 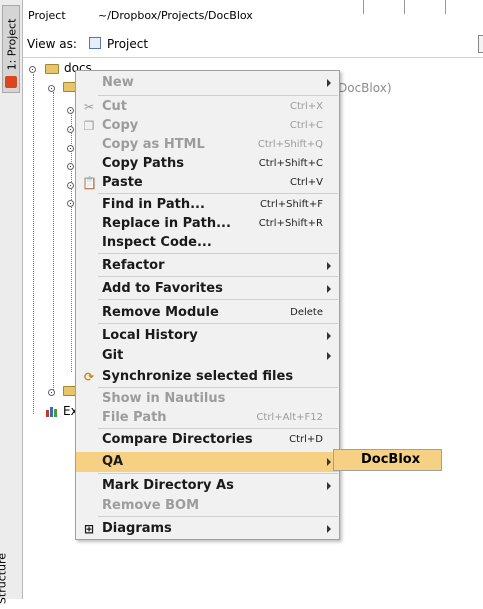 I want to click on menu-item-copy: ❐ Copy Ctrl+C, so click(x=207, y=126).